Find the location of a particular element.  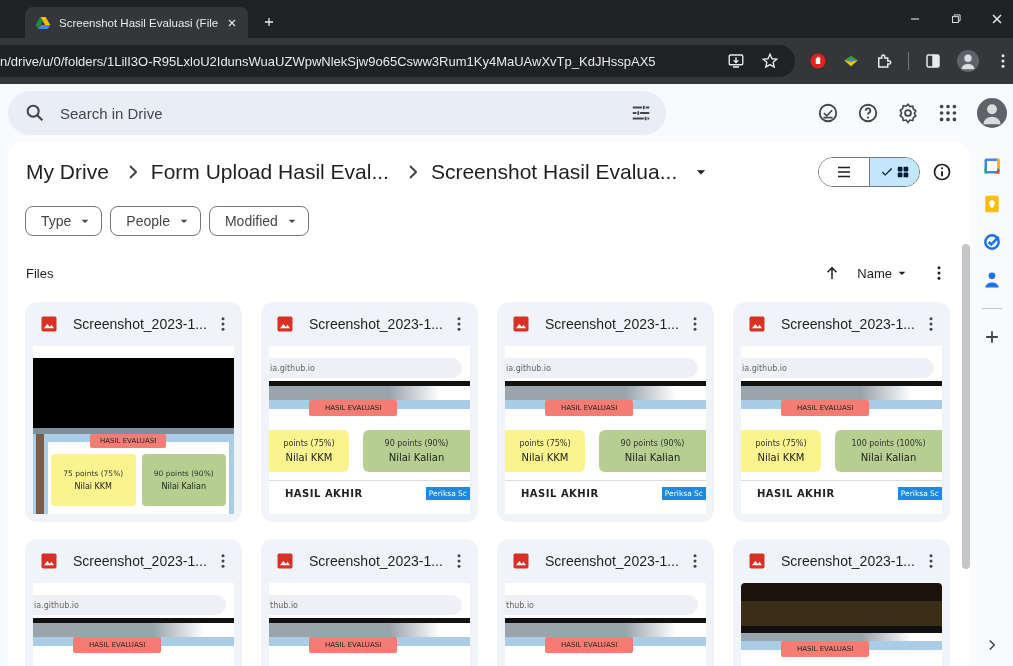

address-field: n/drive/u/0/folders/1LilI3O-R95LxloU2IdunsWuaUZWpwNlekSjw9o65Csww3Rum1Ky4MaUAwXvTp_KdJHsspAX5 is located at coordinates (397, 61).